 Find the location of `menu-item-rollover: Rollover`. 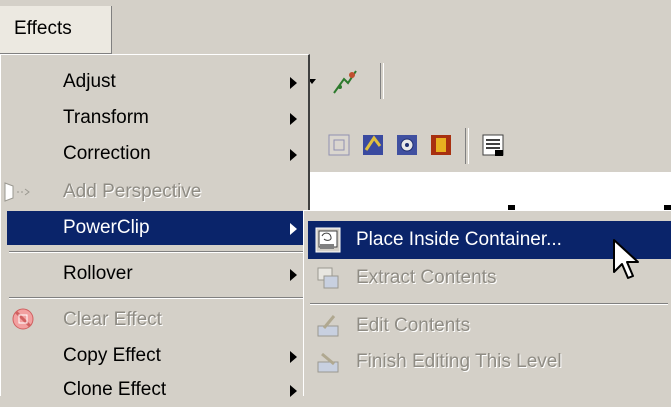

menu-item-rollover: Rollover is located at coordinates (158, 274).